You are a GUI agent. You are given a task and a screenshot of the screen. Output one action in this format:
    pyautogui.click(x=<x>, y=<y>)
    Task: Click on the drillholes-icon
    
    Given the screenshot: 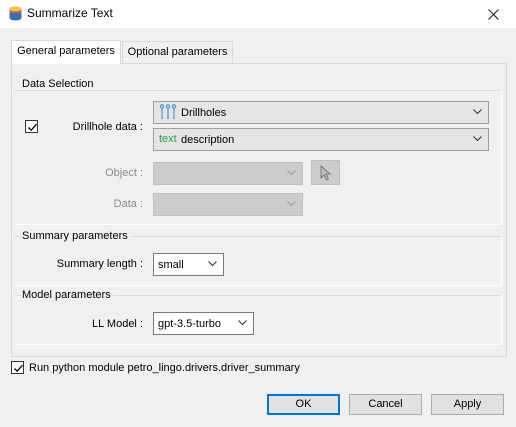 What is the action you would take?
    pyautogui.click(x=168, y=114)
    